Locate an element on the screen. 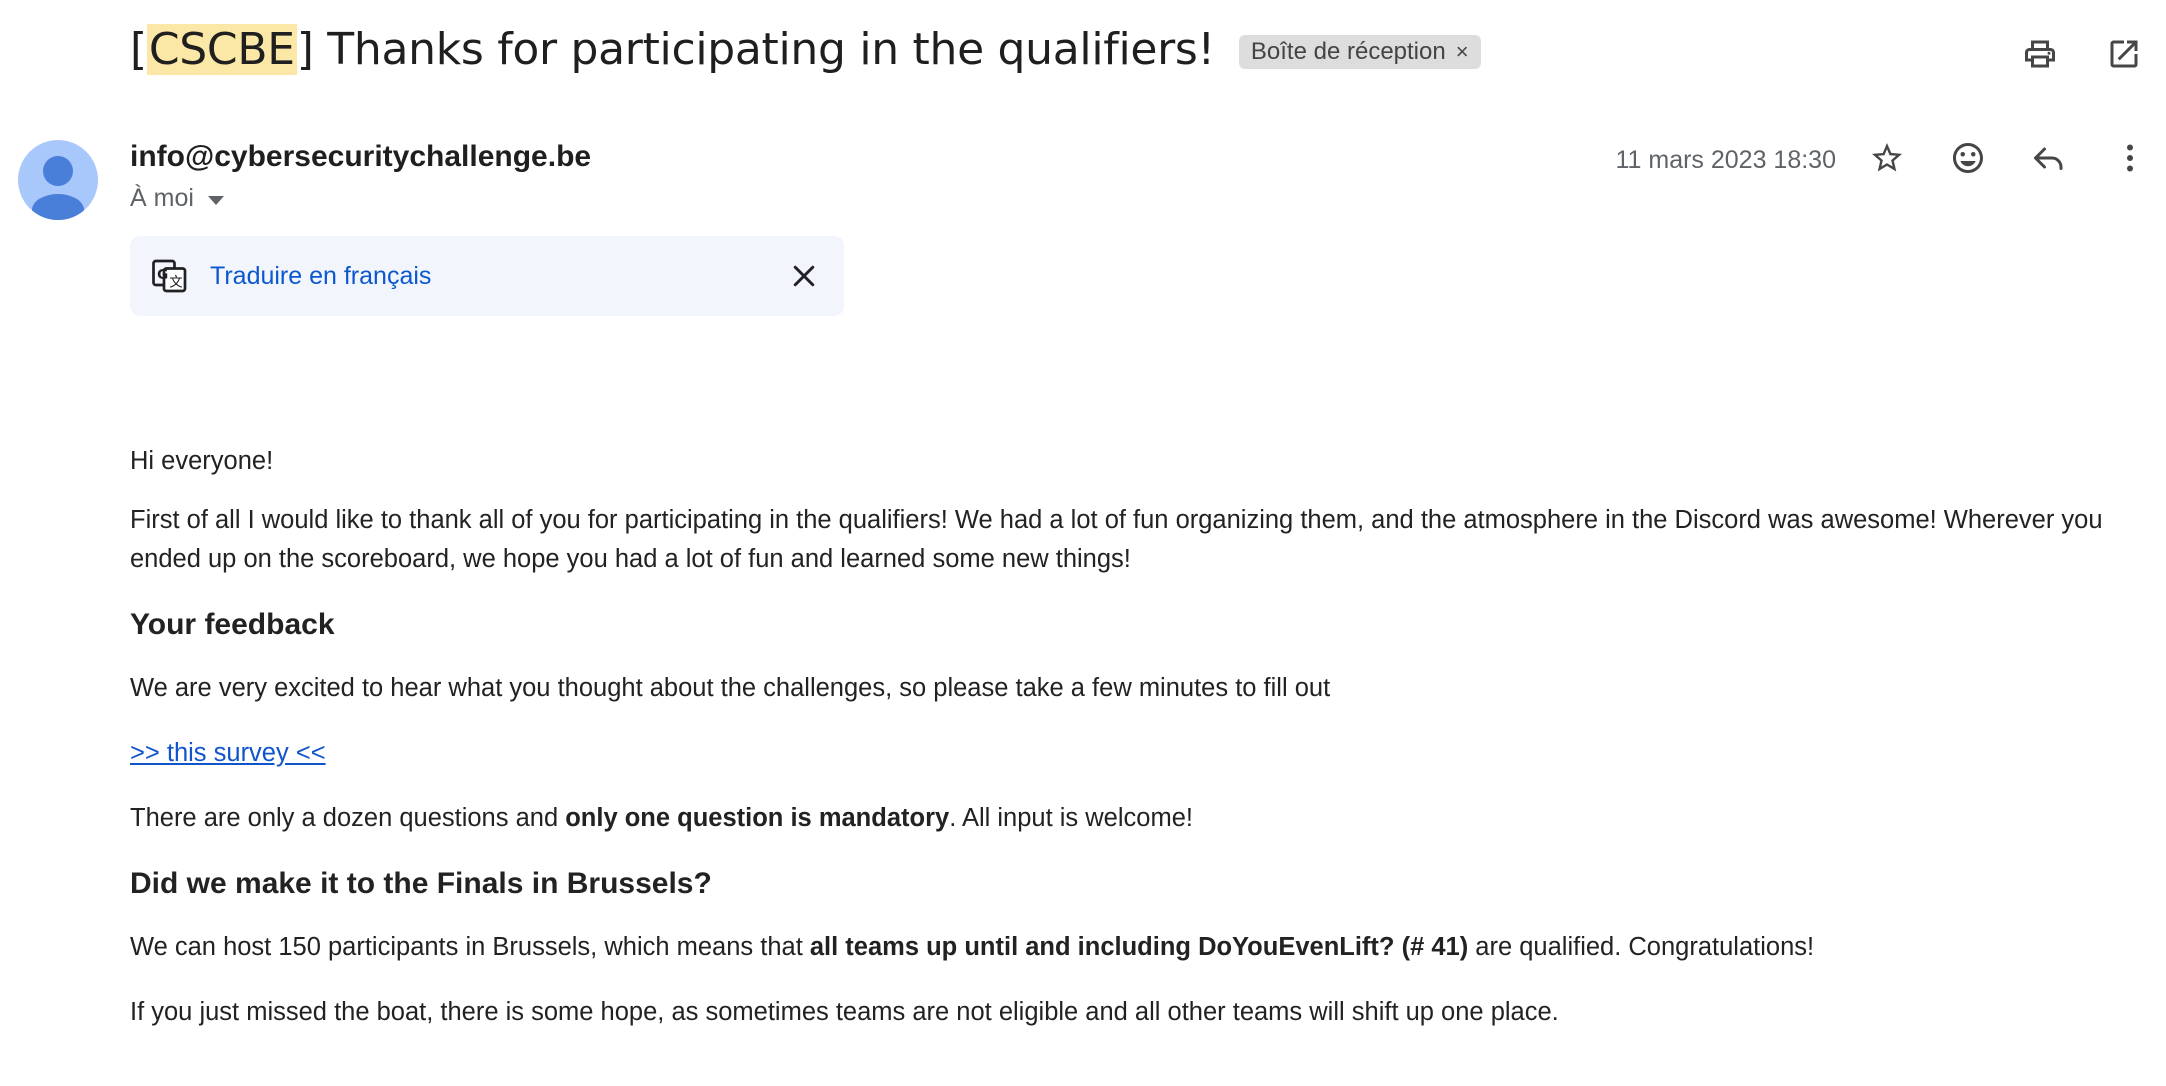 The height and width of the screenshot is (1086, 2166). recipient-line: À moi is located at coordinates (177, 198).